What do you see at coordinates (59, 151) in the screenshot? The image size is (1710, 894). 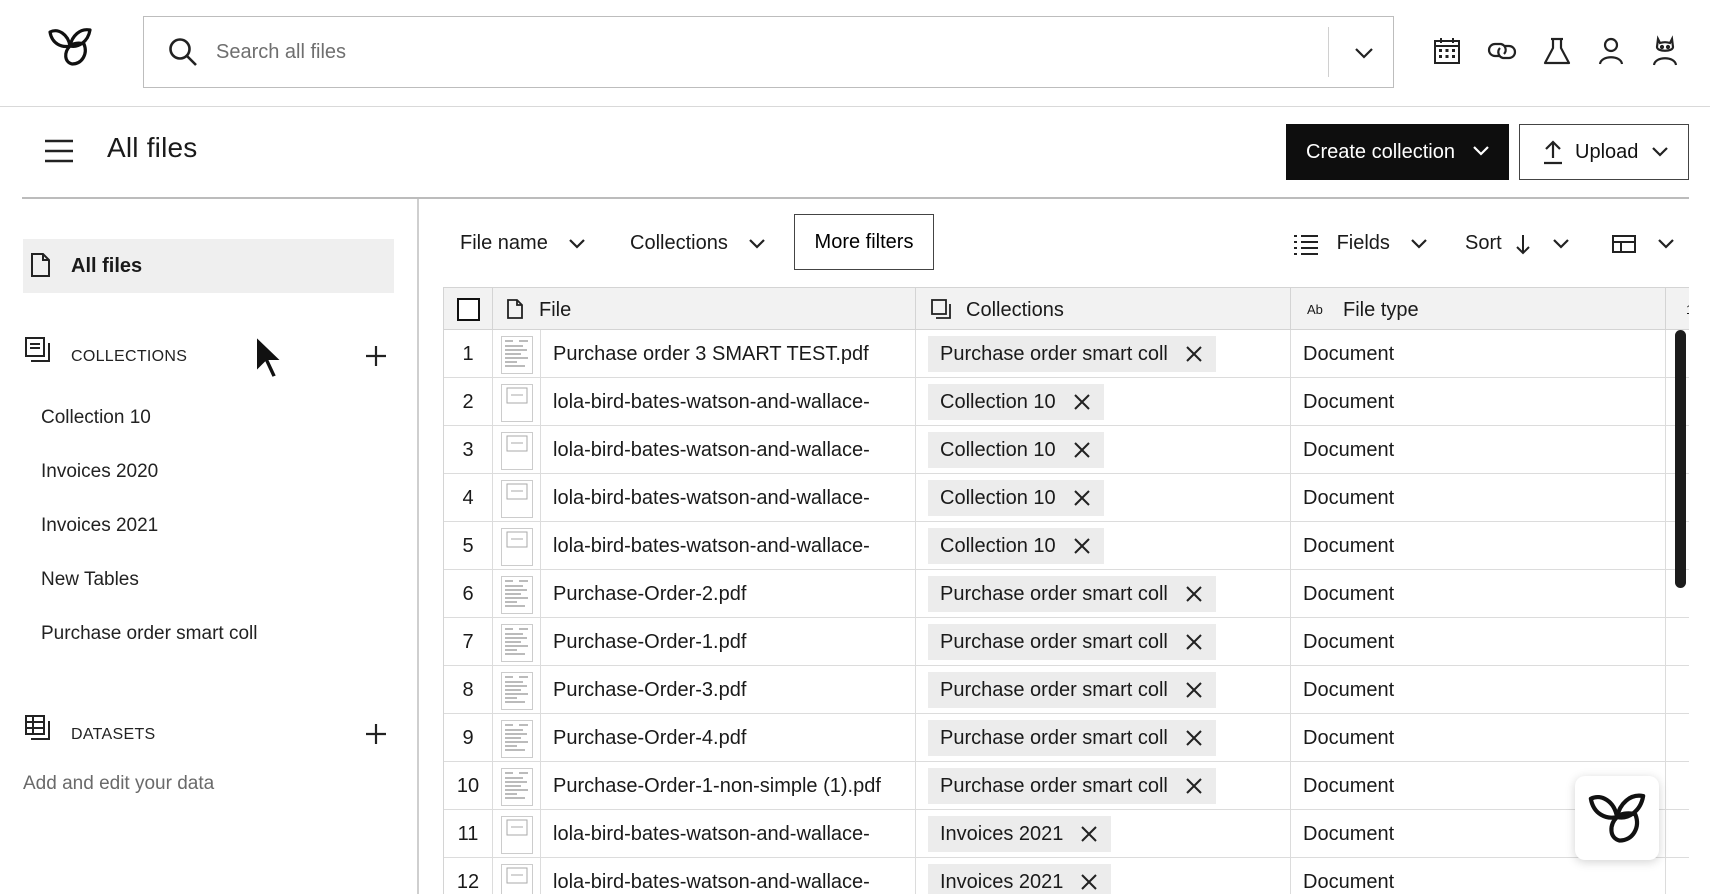 I see `hamburger-menu-icon` at bounding box center [59, 151].